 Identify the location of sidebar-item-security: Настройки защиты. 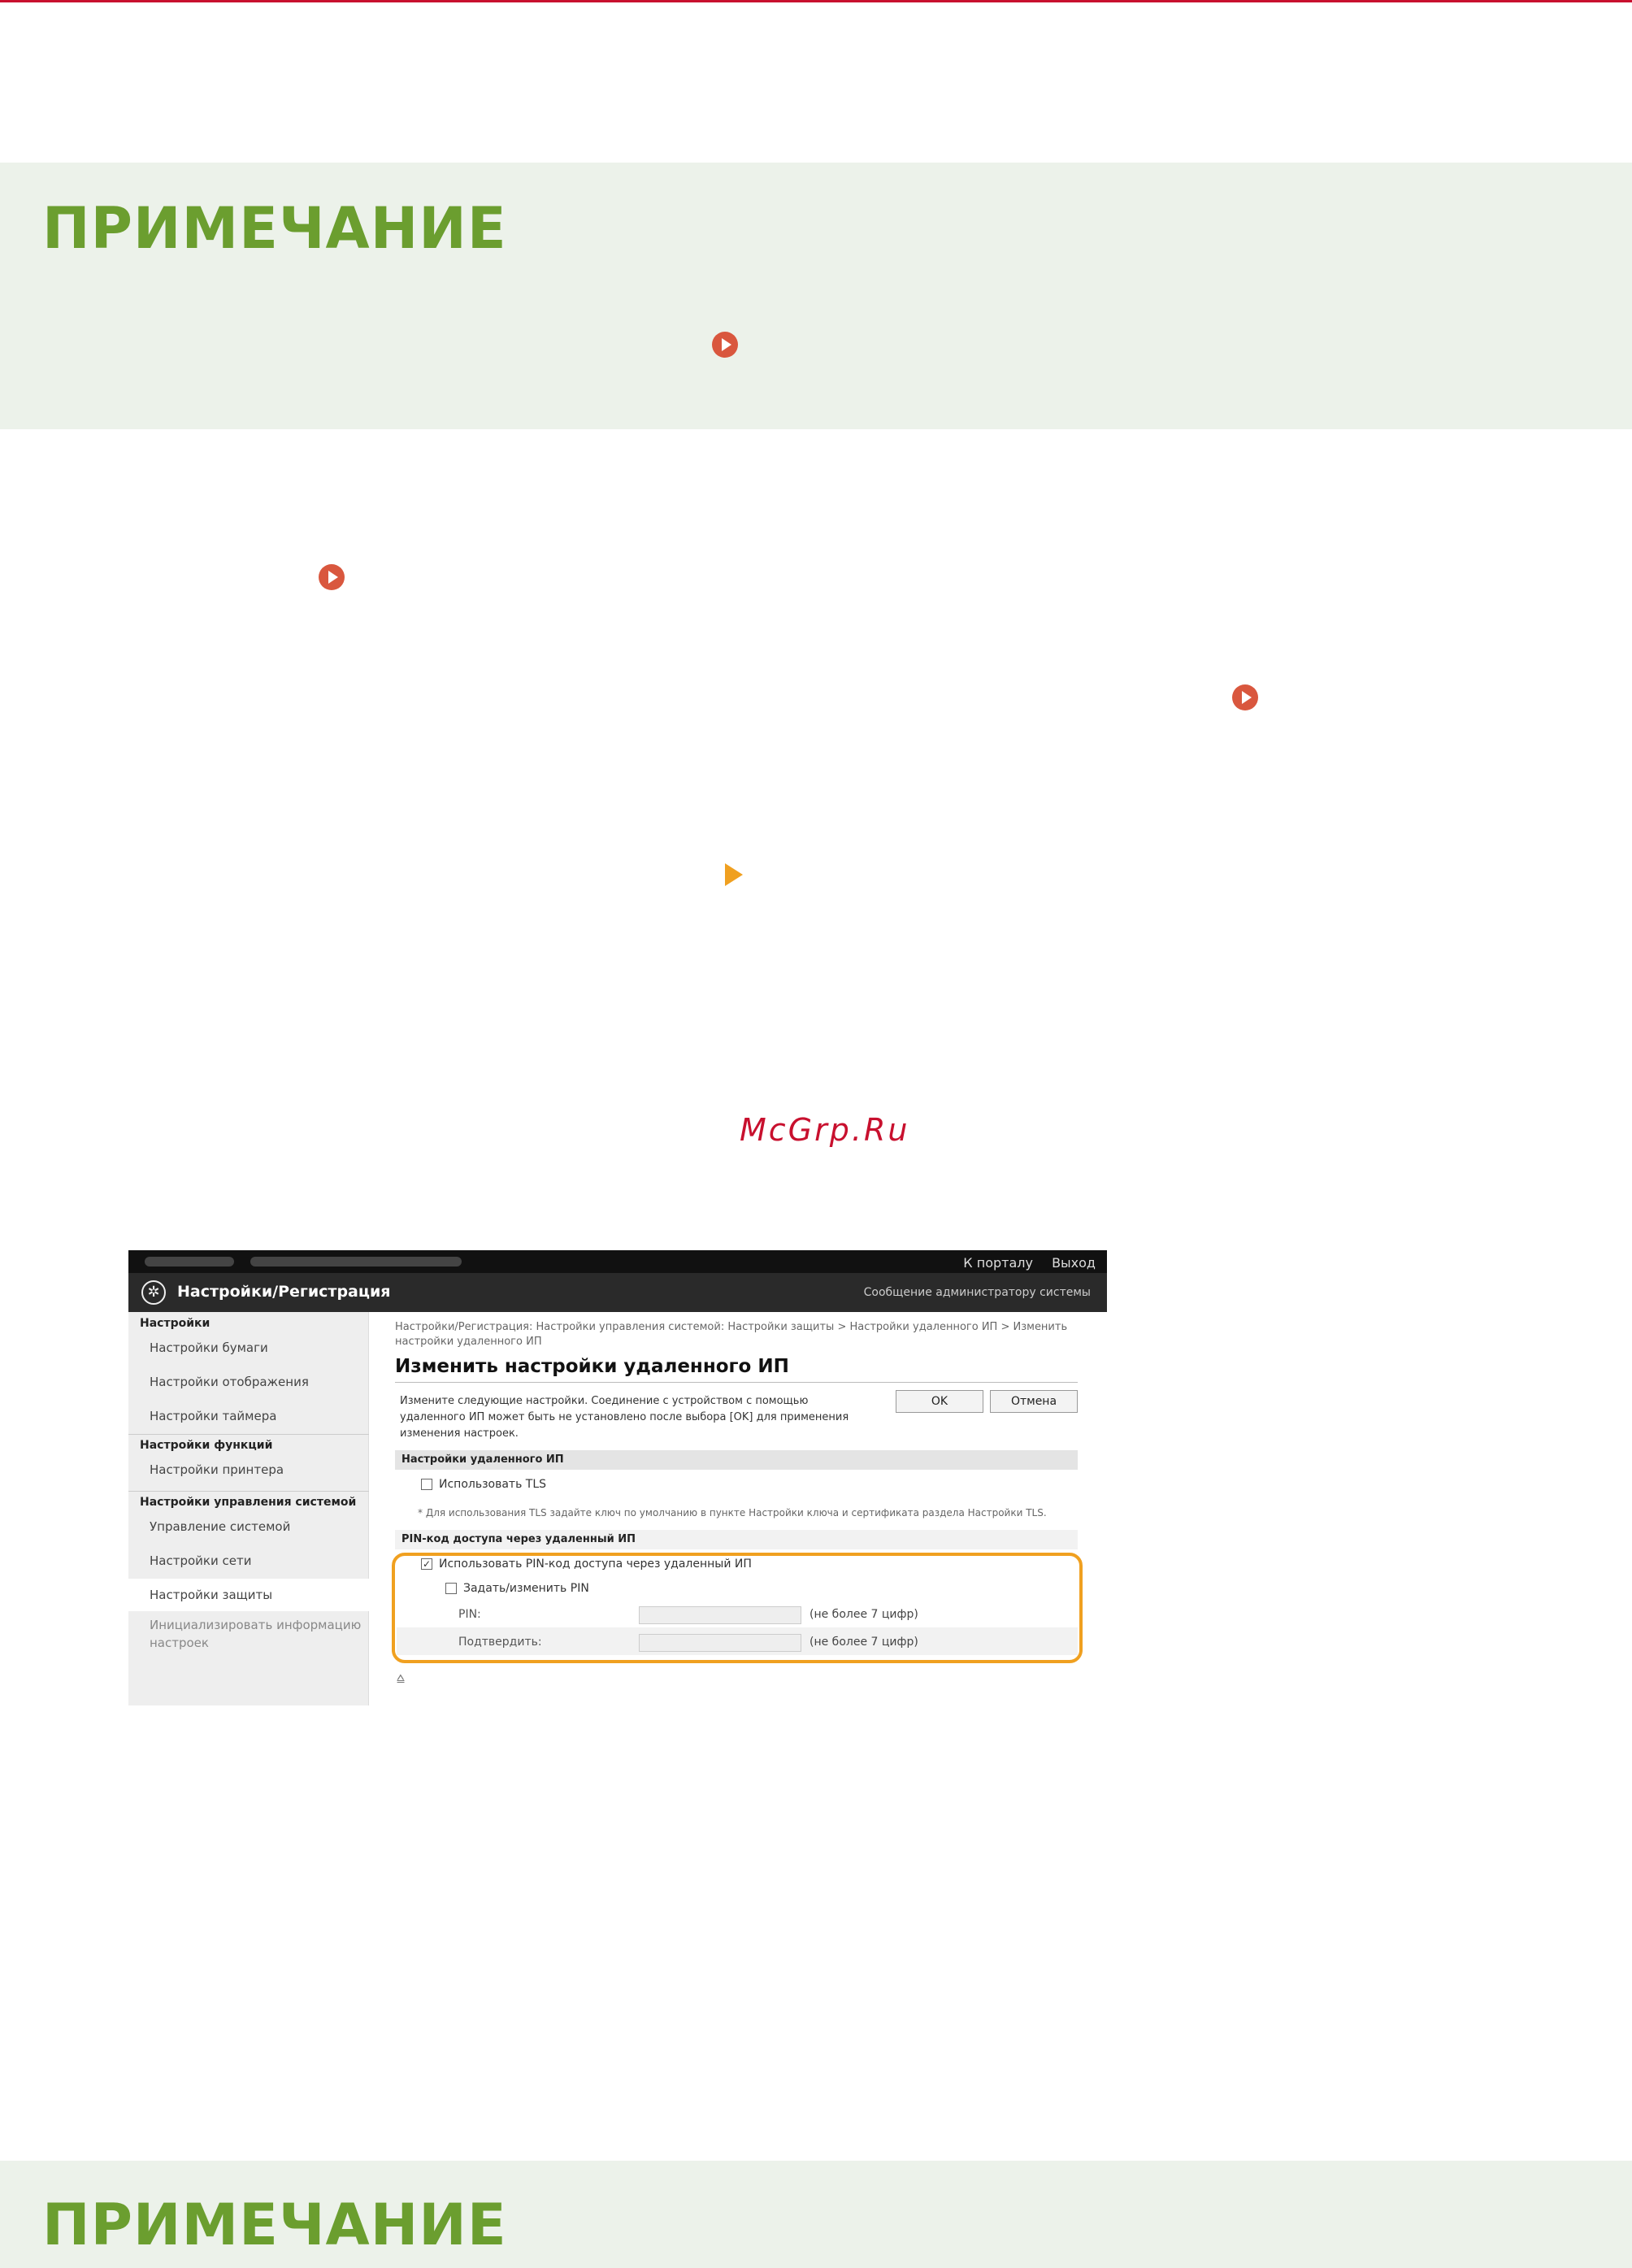
(249, 1595).